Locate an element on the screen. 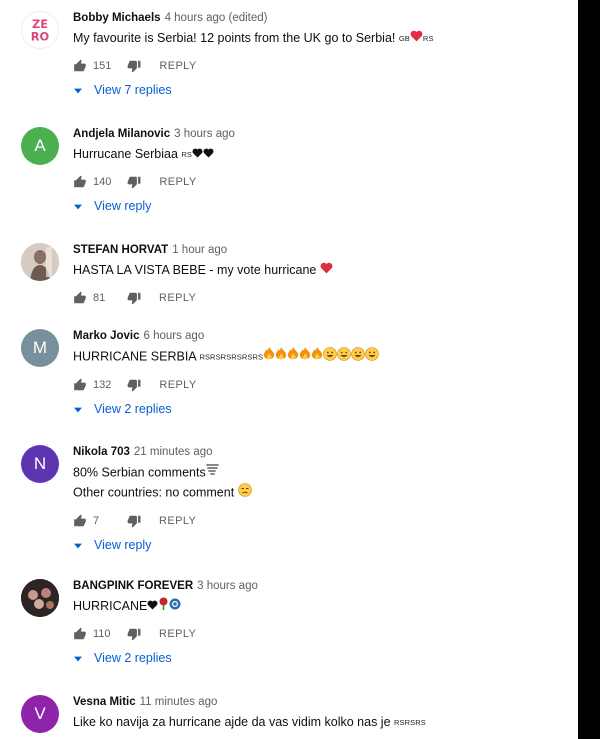  timestamp: 6 hours ago is located at coordinates (173, 336).